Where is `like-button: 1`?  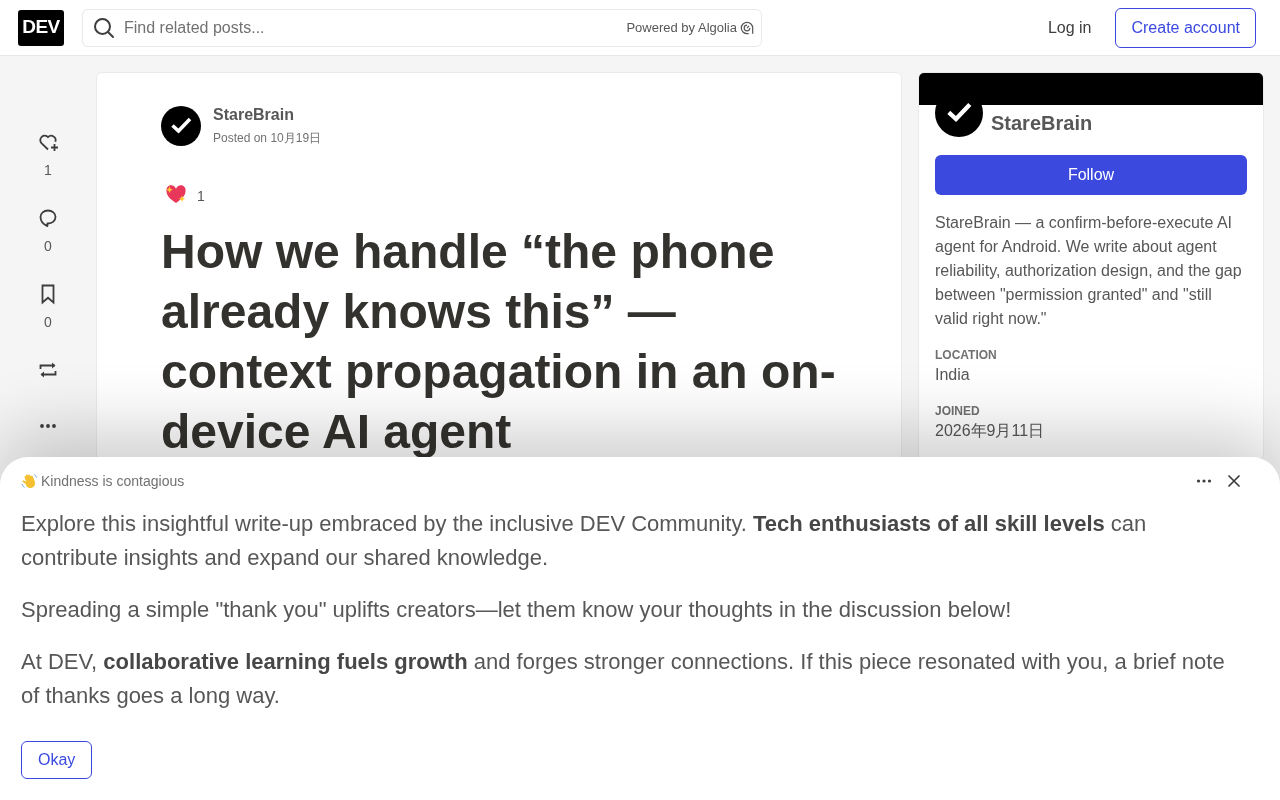 like-button: 1 is located at coordinates (48, 155).